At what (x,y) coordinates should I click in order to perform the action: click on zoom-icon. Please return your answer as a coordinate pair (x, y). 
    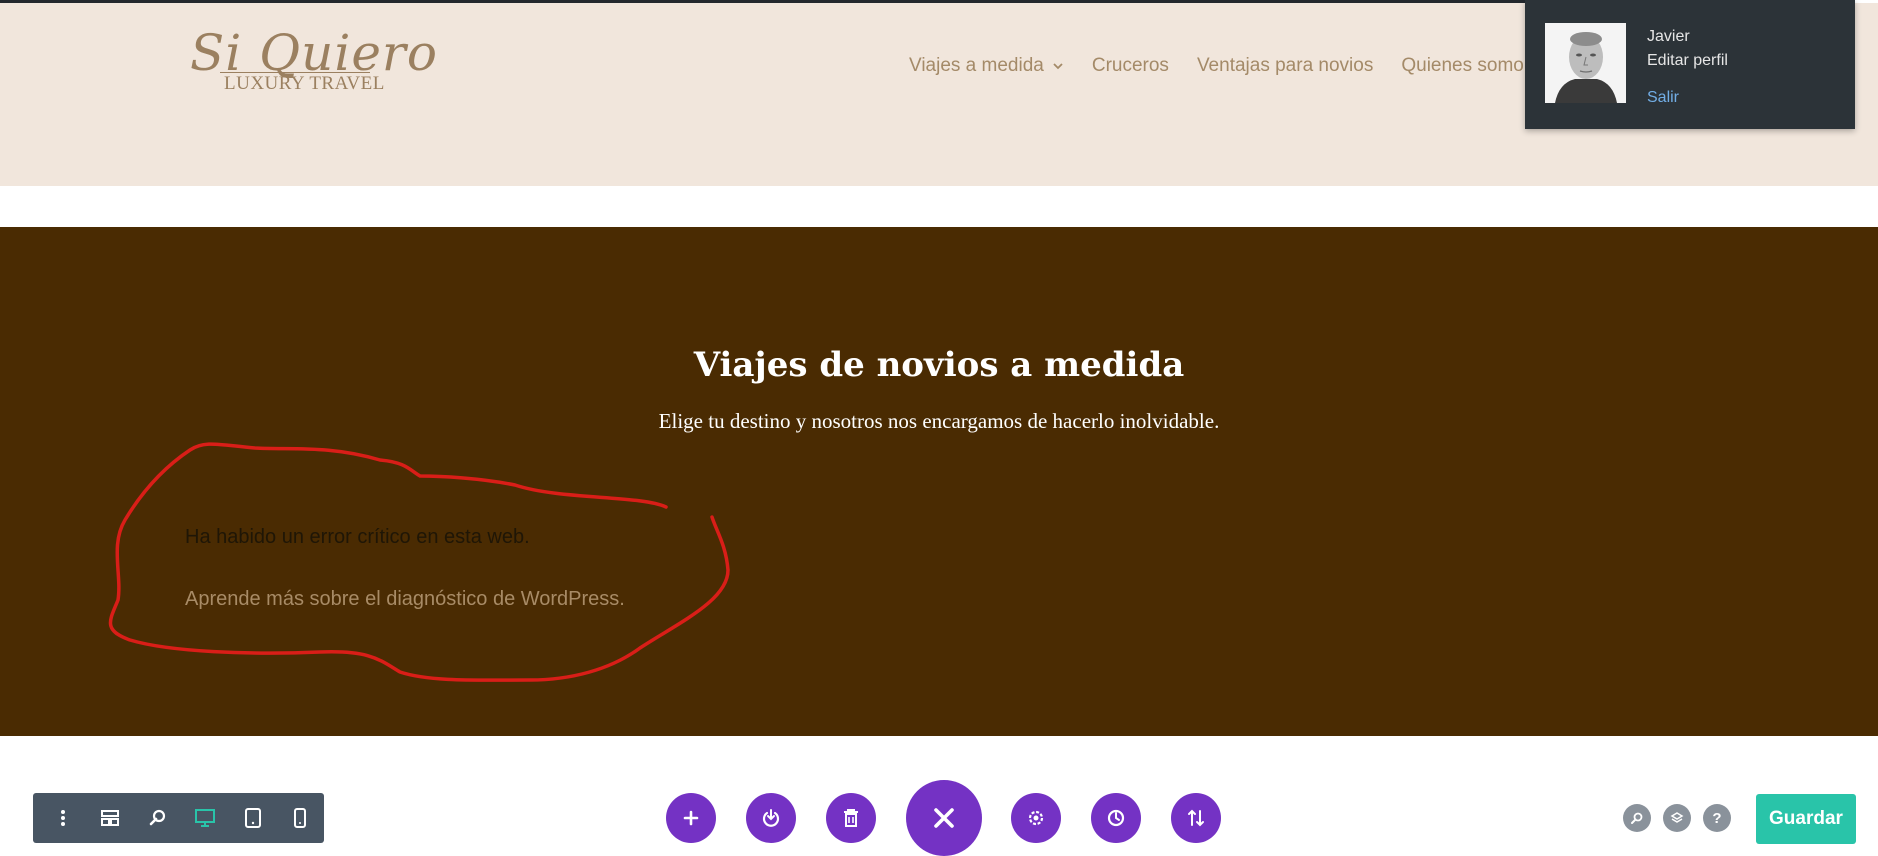
    Looking at the image, I should click on (157, 817).